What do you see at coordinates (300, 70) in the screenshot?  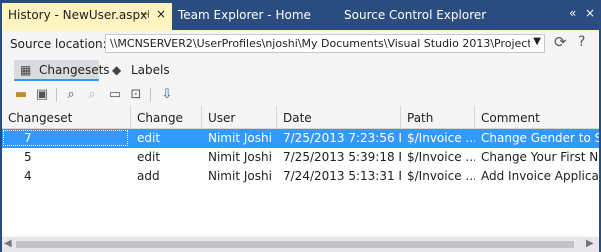 I see `history-subtabs: ▦ Changesets ◆ Labels` at bounding box center [300, 70].